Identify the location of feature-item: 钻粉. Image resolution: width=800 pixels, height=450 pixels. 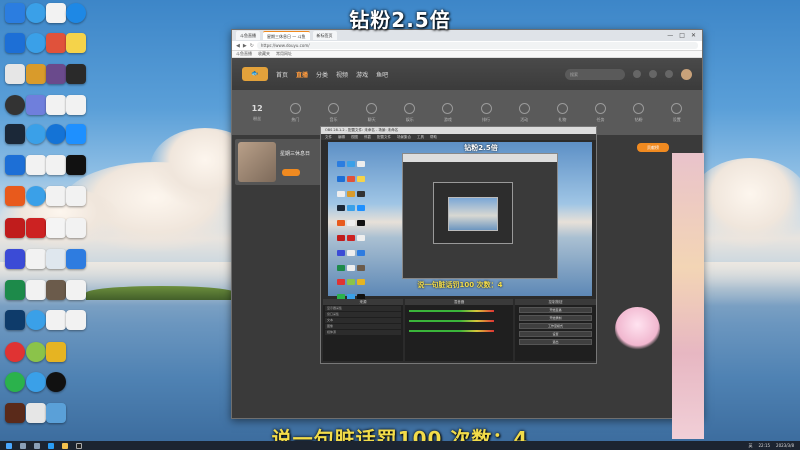
(639, 112).